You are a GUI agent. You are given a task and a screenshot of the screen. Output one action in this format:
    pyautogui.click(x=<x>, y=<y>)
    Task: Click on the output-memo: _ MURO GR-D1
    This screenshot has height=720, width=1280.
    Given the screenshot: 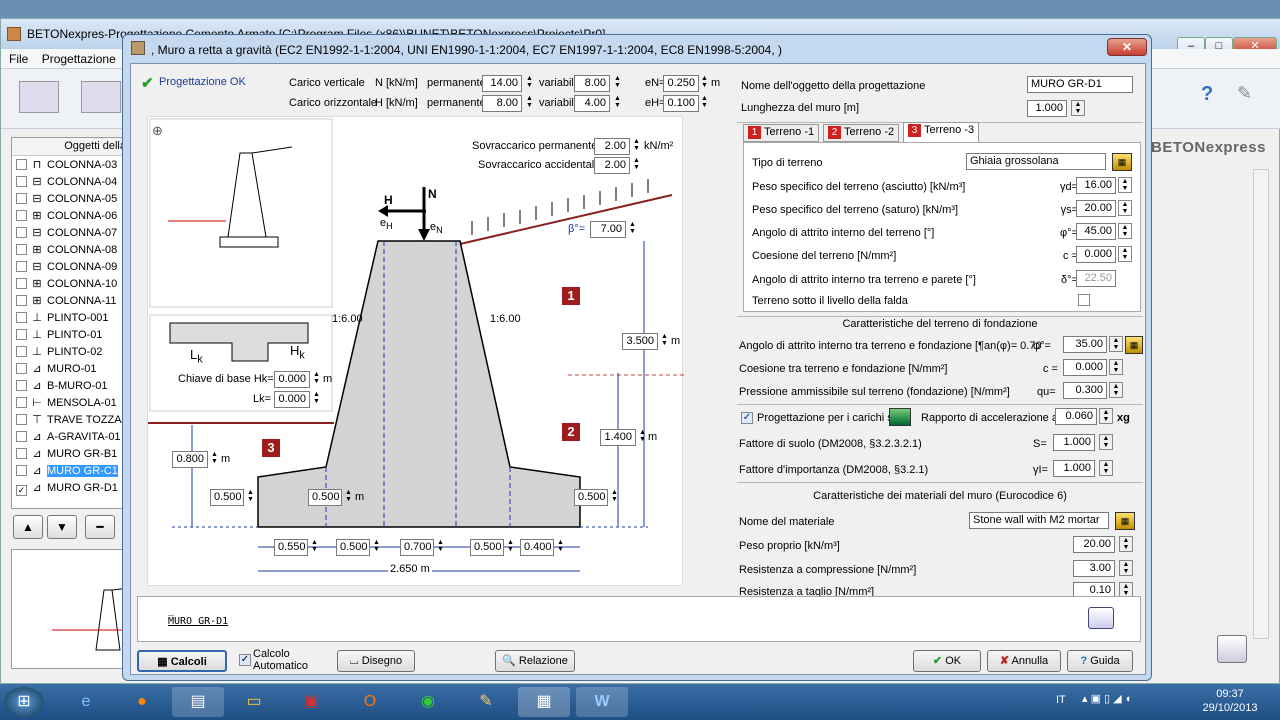 What is the action you would take?
    pyautogui.click(x=639, y=619)
    